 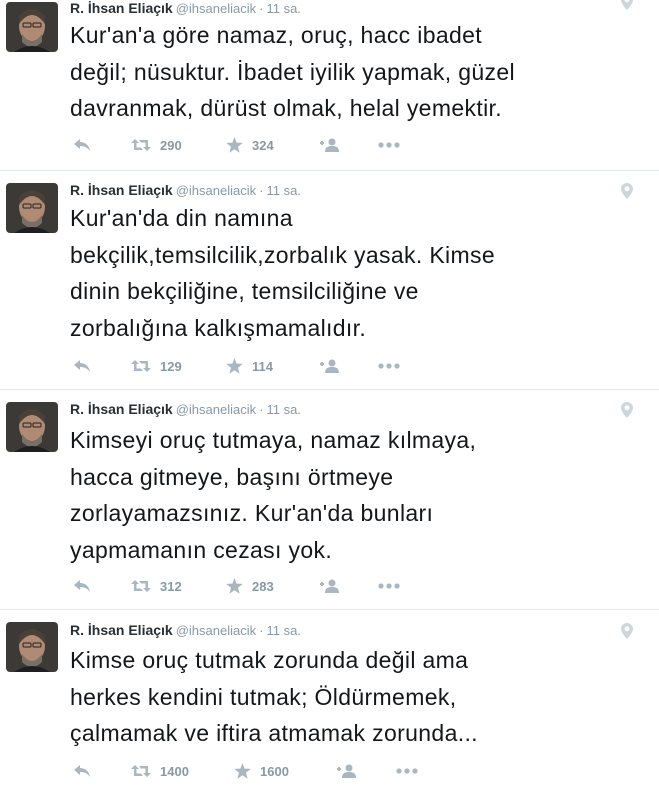 I want to click on retweet-button: 1400, so click(x=160, y=771).